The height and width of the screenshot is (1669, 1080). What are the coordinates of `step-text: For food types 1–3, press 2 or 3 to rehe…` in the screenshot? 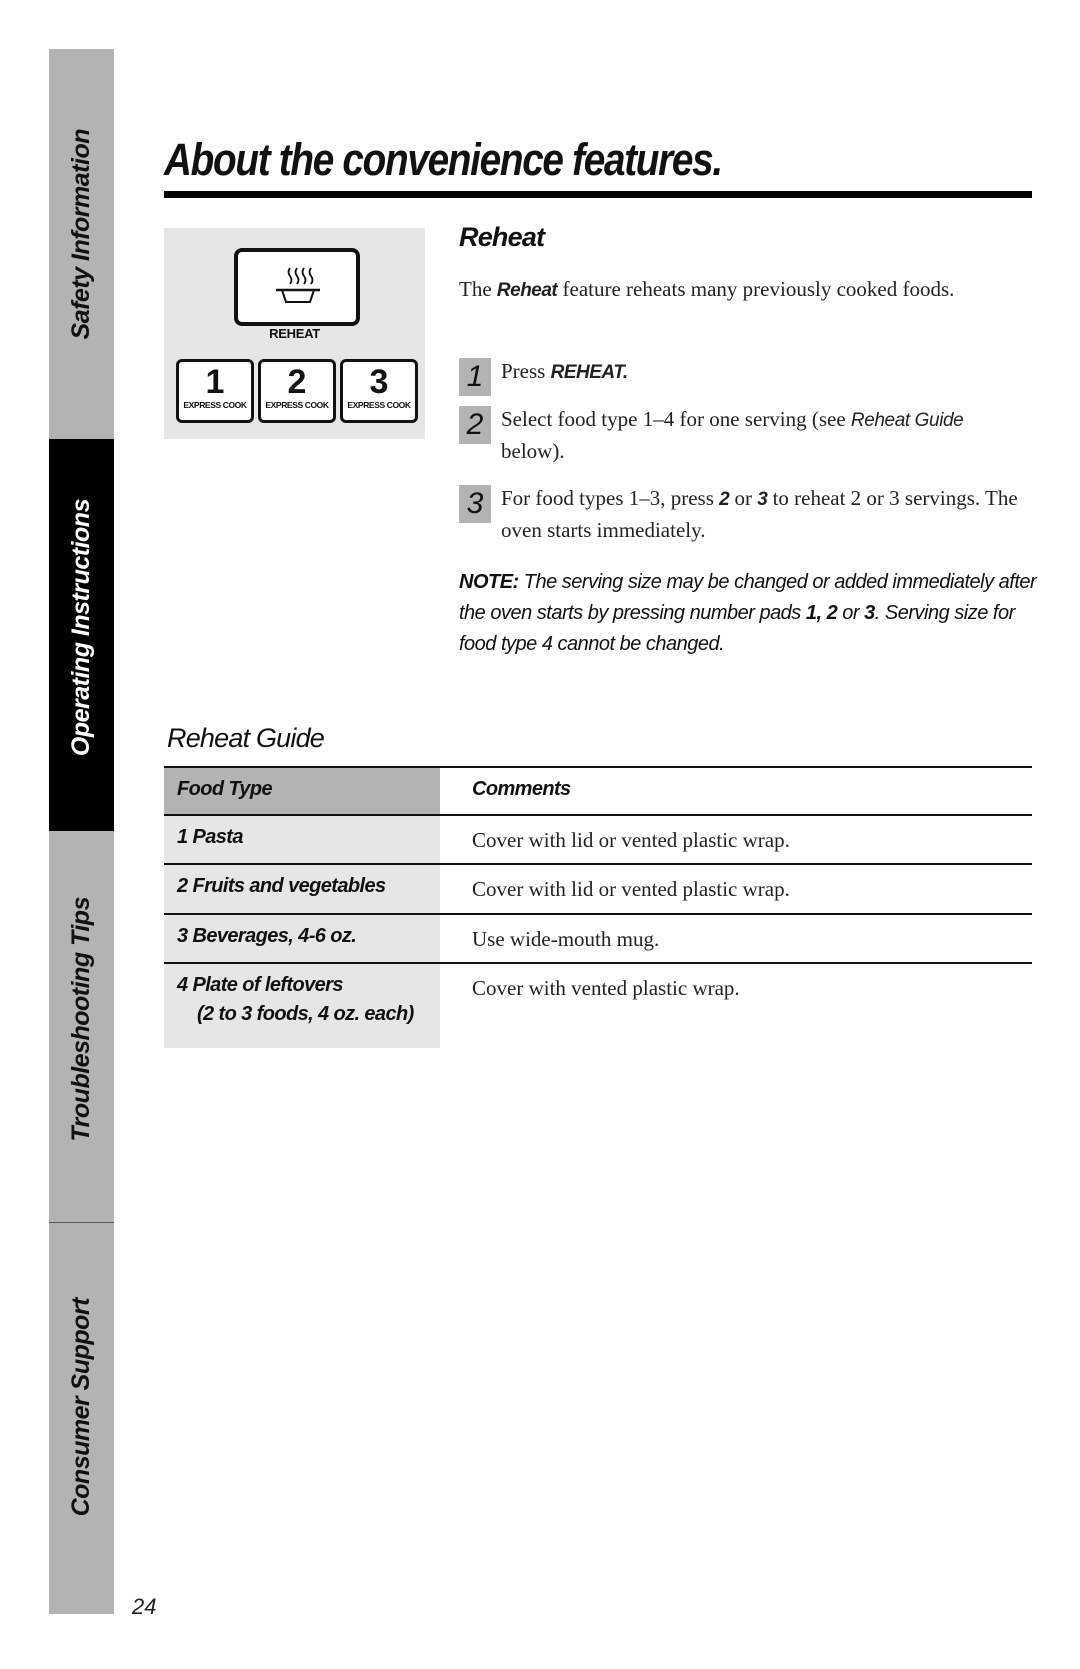 It's located at (761, 514).